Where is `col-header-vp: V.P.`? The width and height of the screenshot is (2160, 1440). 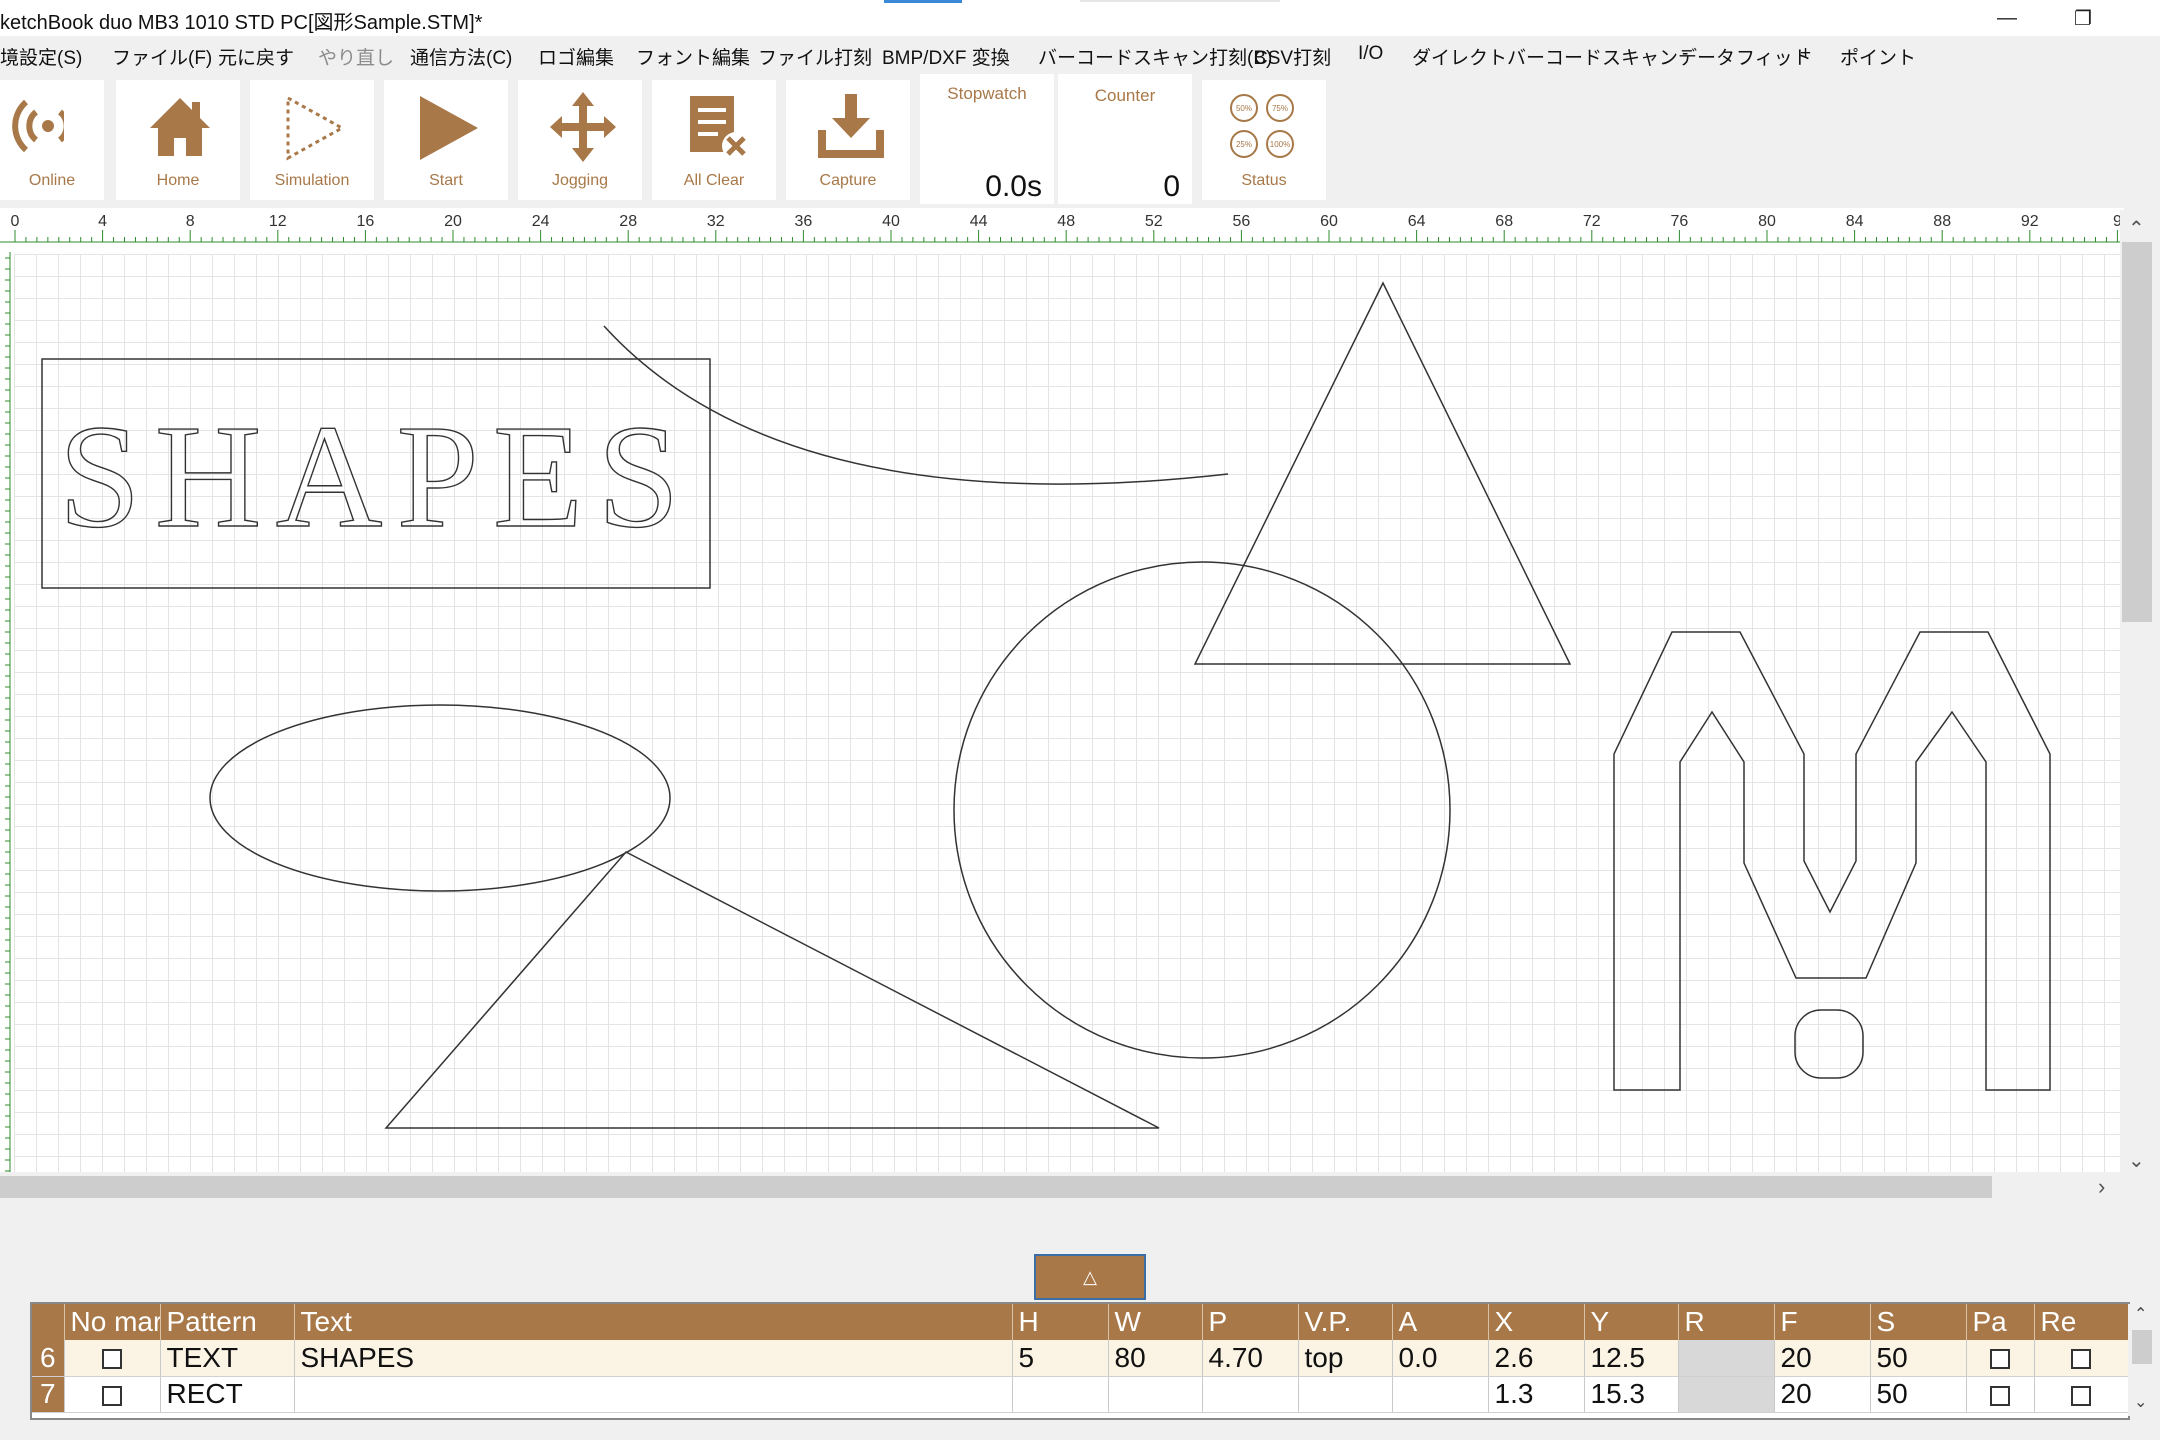
col-header-vp: V.P. is located at coordinates (1345, 1322).